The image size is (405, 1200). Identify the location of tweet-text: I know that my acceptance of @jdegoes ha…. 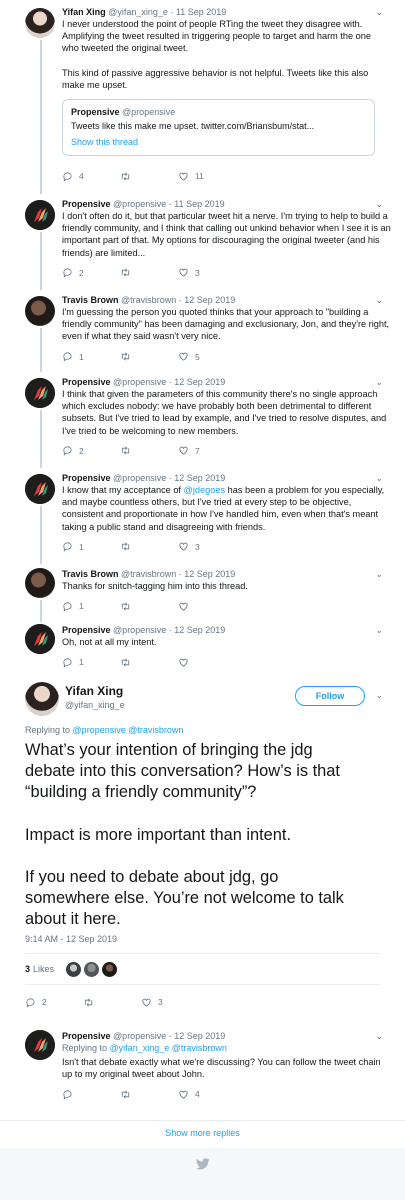
(223, 508).